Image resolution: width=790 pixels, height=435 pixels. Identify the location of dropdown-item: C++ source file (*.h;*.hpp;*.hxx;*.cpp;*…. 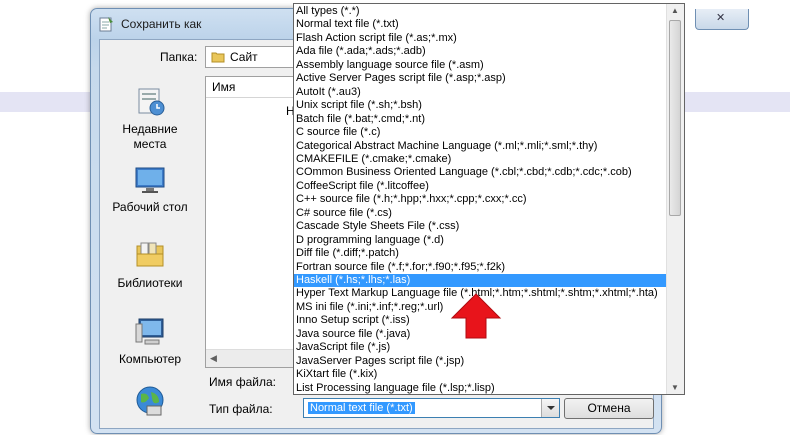
(480, 199).